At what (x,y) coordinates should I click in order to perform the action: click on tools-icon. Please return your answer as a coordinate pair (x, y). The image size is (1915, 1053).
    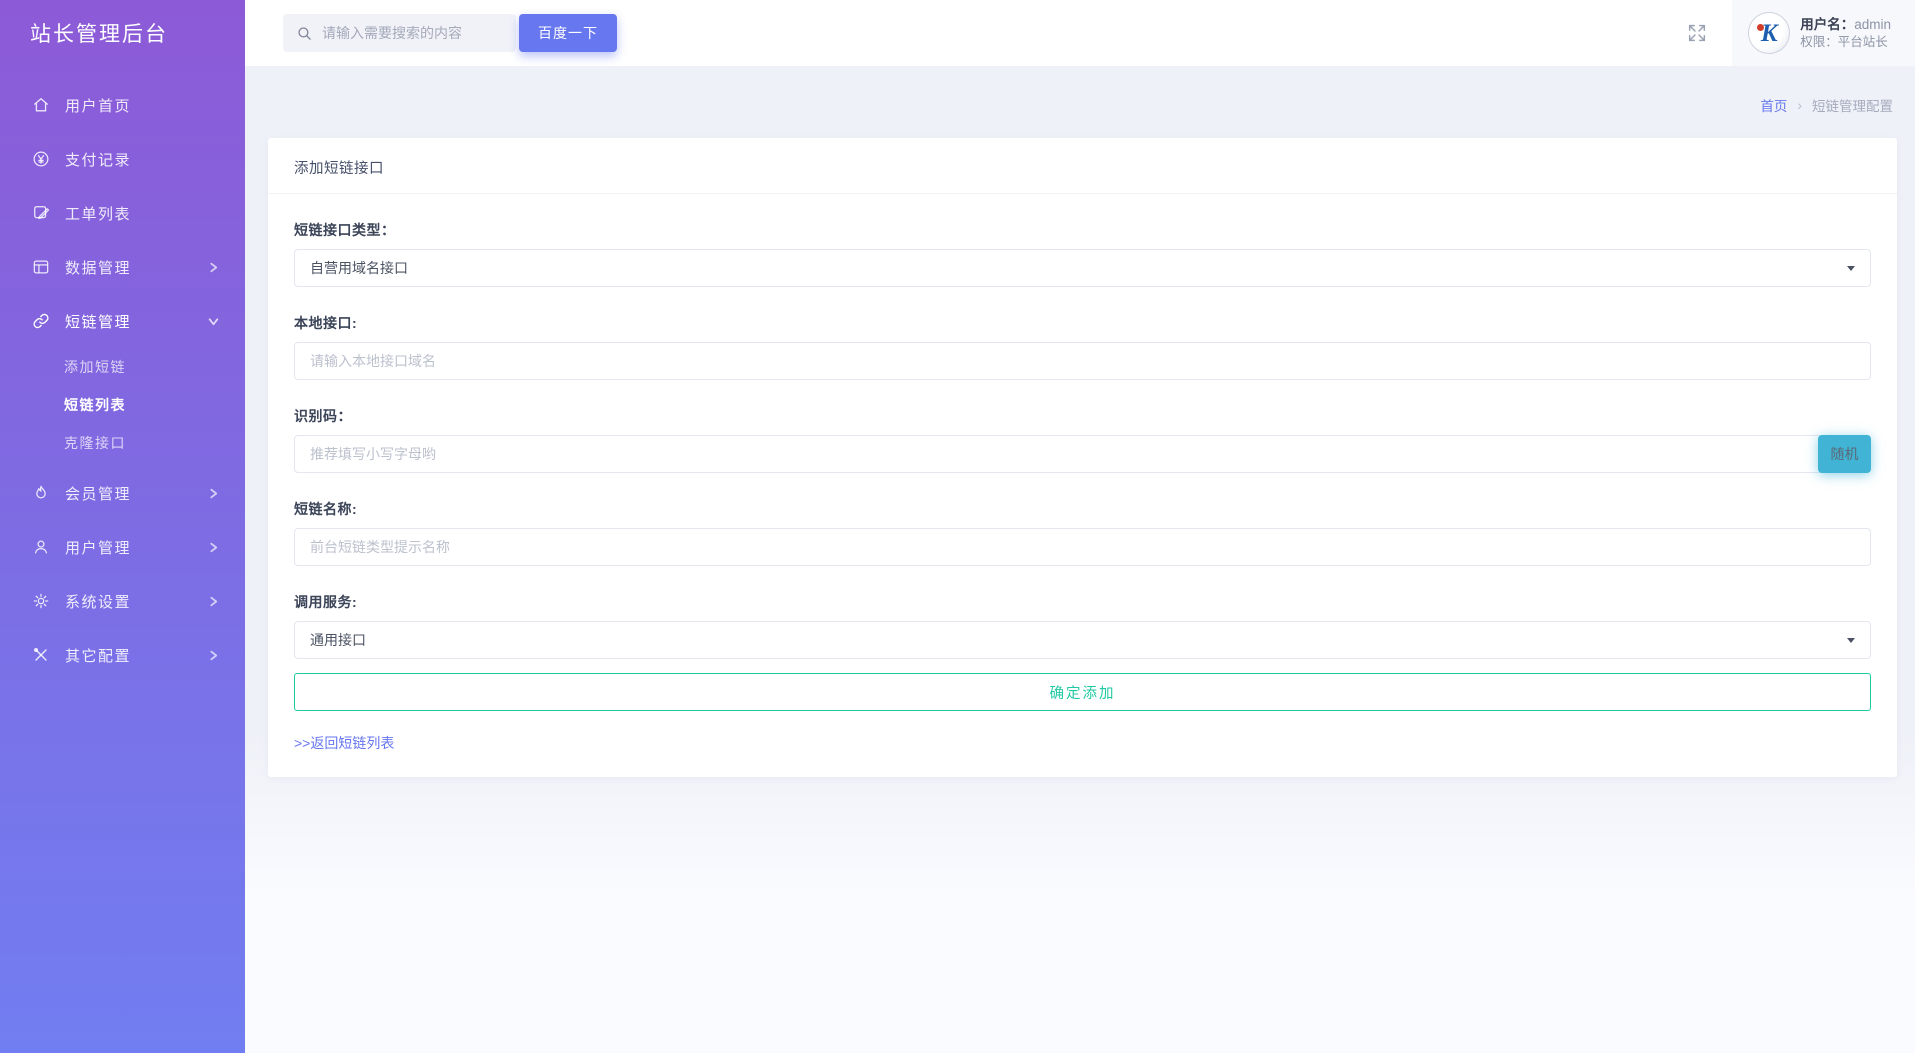
    Looking at the image, I should click on (40, 655).